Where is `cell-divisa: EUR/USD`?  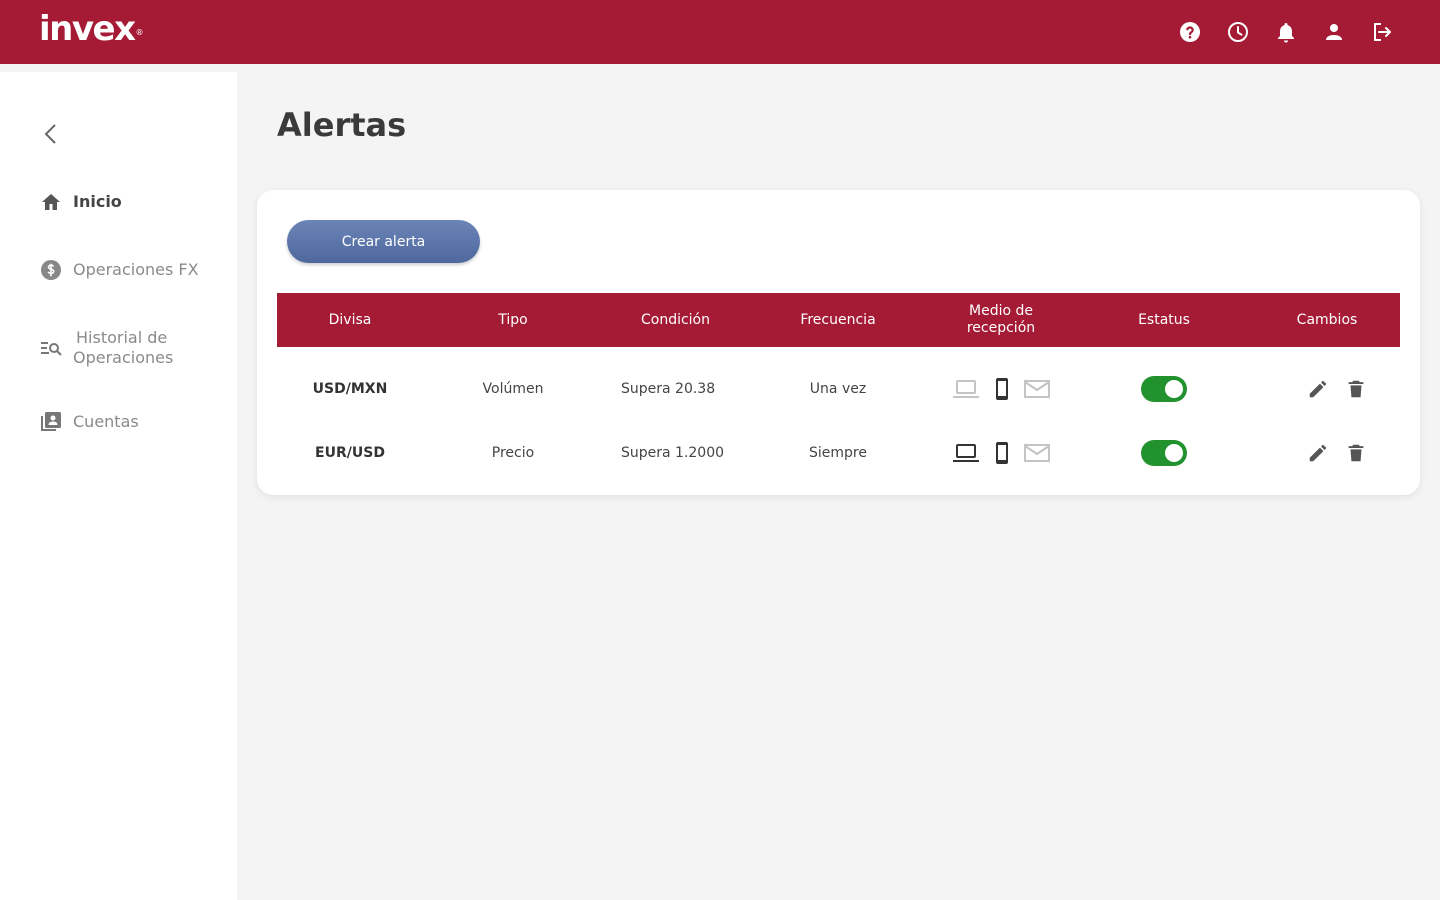
cell-divisa: EUR/USD is located at coordinates (350, 453).